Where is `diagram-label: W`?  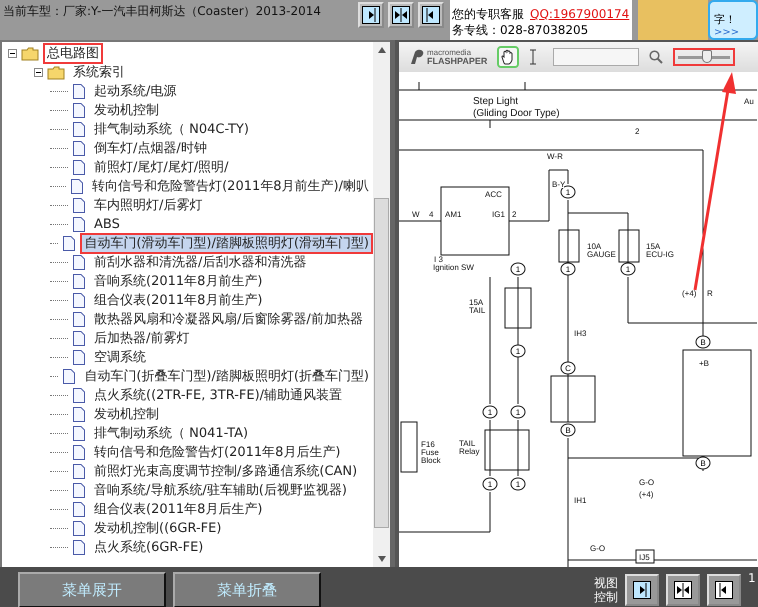
diagram-label: W is located at coordinates (416, 214).